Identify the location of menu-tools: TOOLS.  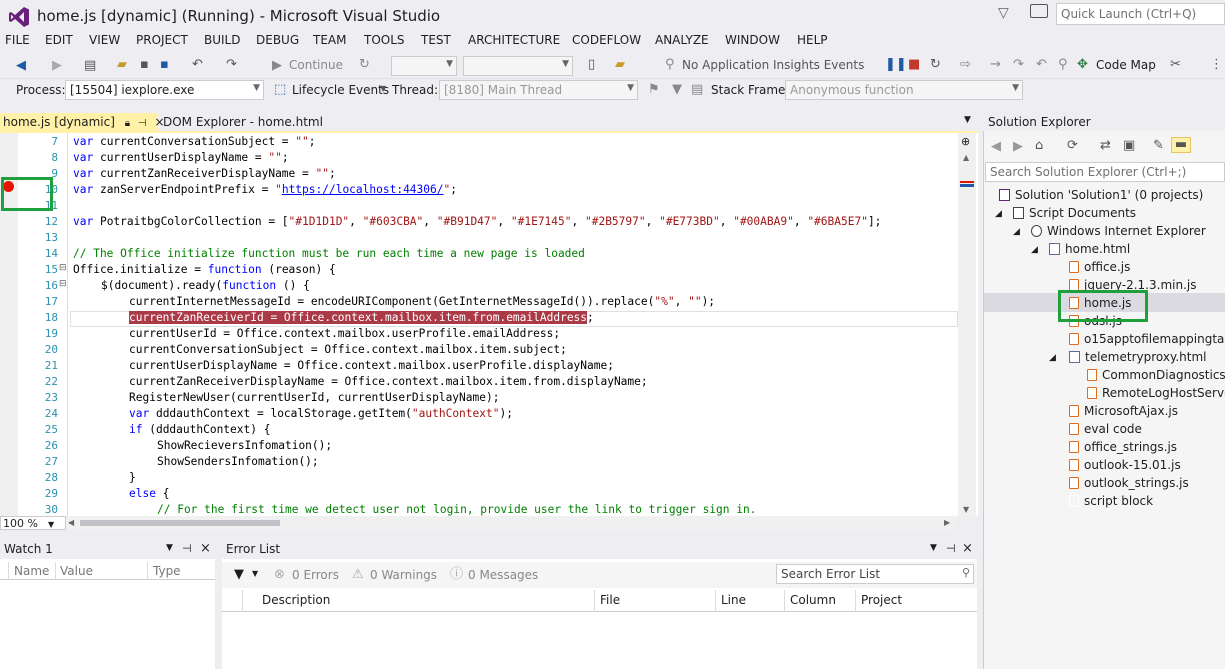
(384, 40).